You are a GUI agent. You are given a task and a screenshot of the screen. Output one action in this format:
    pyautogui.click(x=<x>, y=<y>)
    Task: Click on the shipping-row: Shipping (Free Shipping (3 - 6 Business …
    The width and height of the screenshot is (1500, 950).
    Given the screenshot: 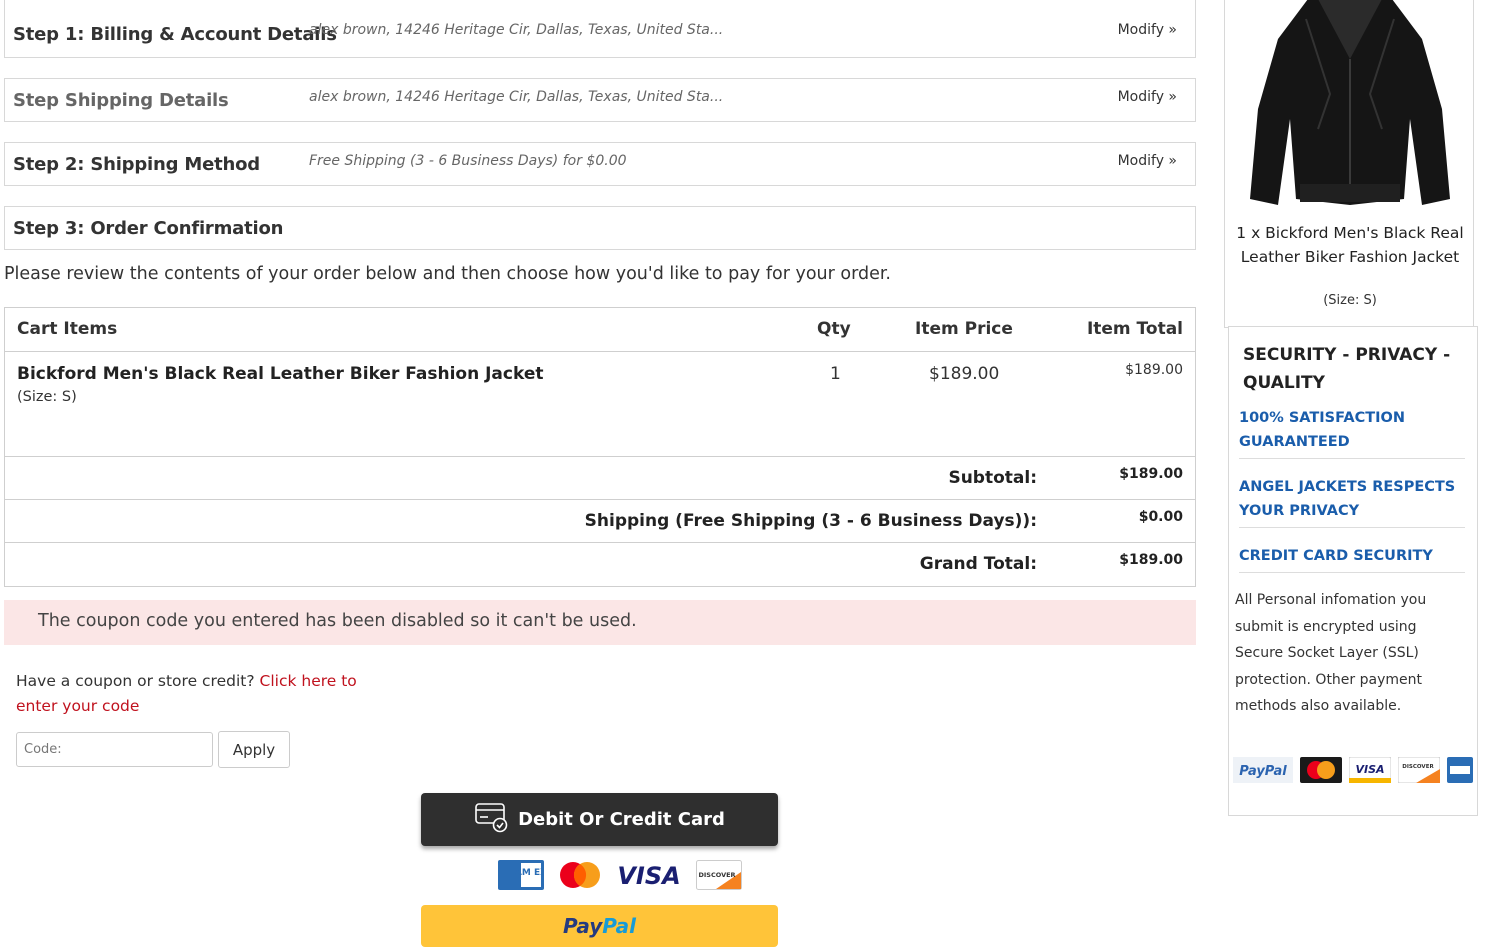 What is the action you would take?
    pyautogui.click(x=600, y=521)
    